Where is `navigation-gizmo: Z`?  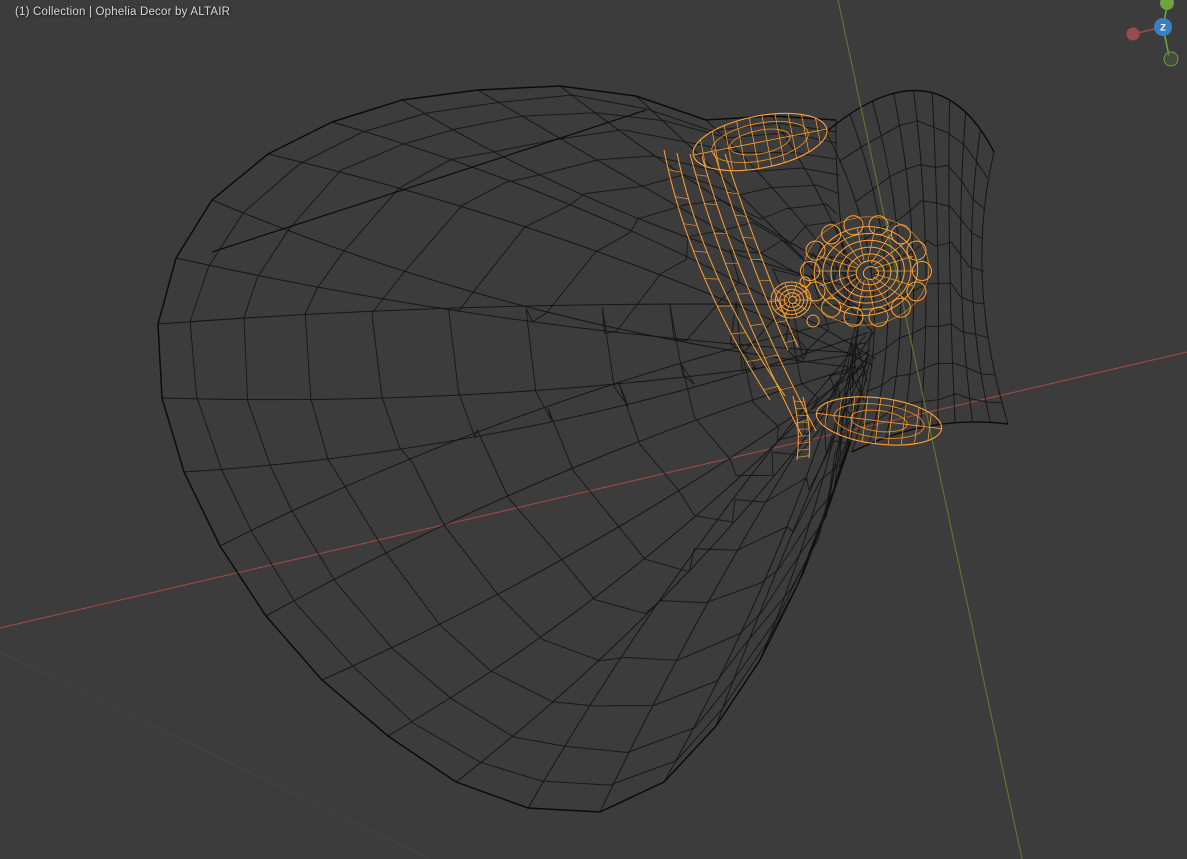 navigation-gizmo: Z is located at coordinates (1145, 46).